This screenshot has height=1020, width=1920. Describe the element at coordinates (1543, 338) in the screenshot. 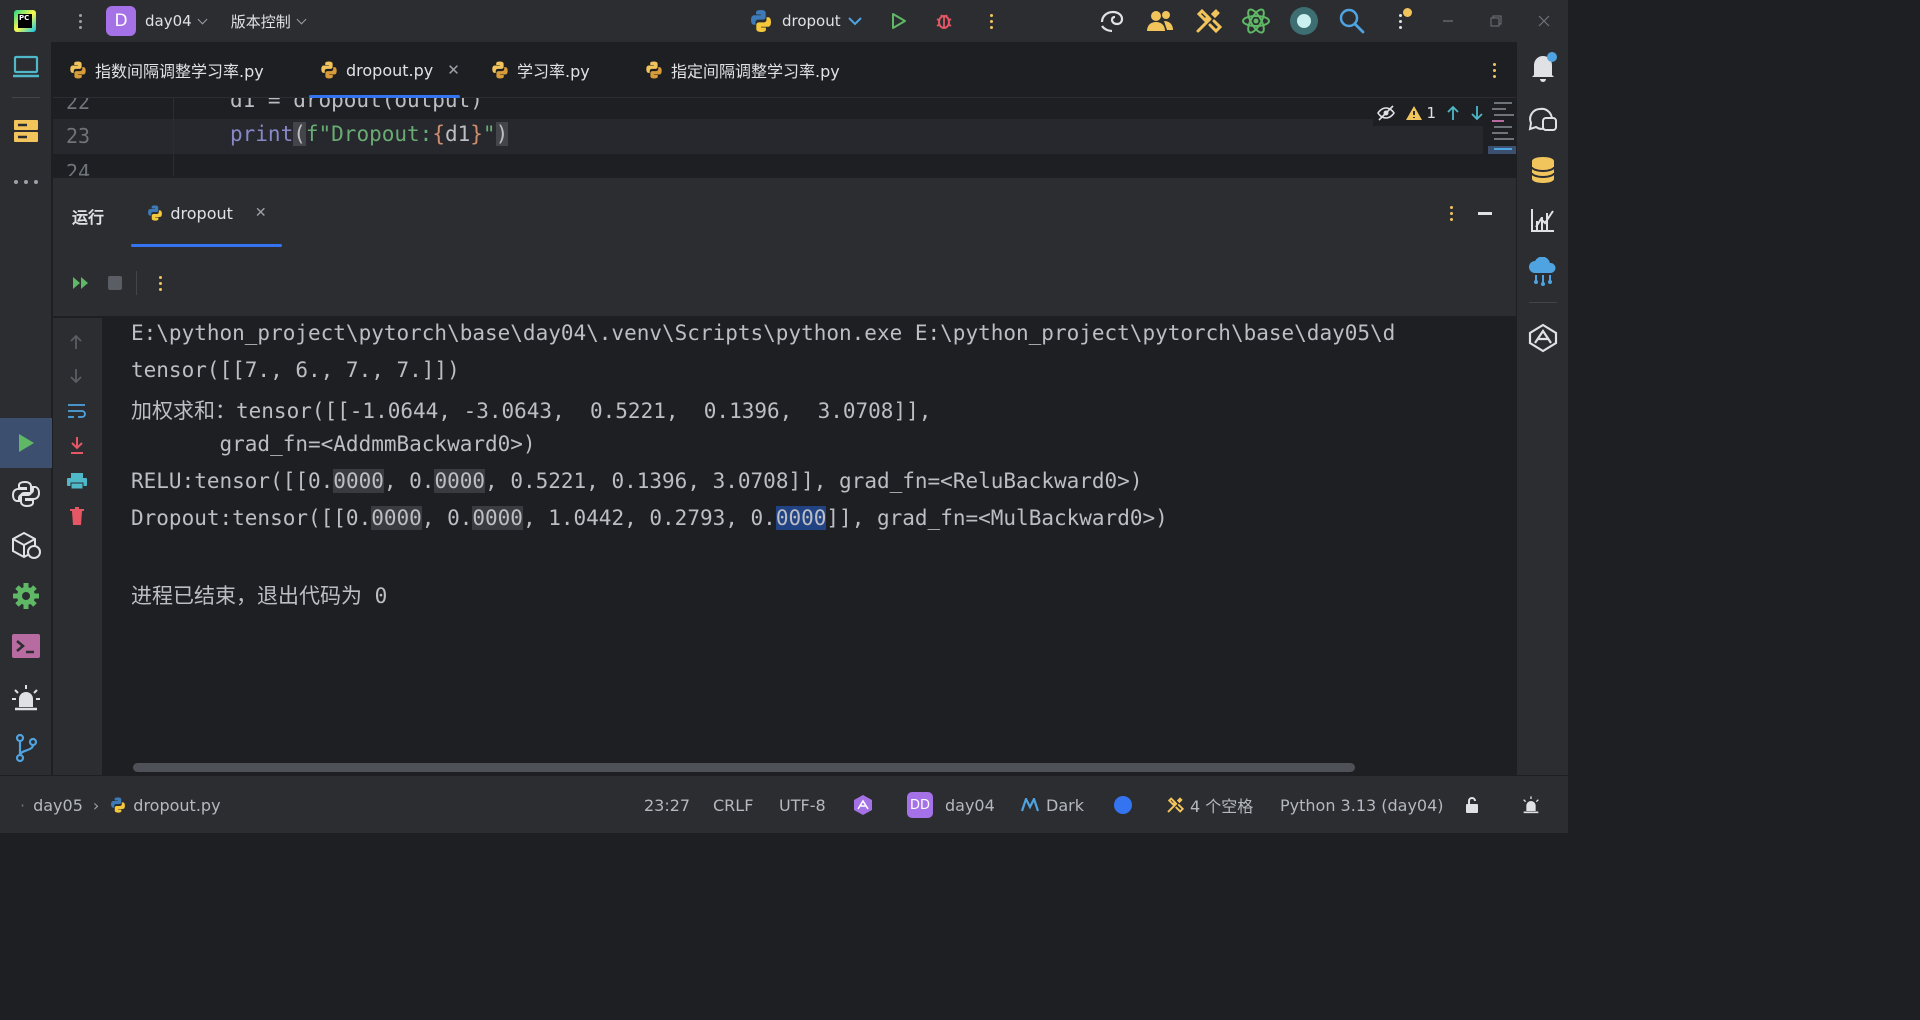

I see `ai-assistant-button` at that location.